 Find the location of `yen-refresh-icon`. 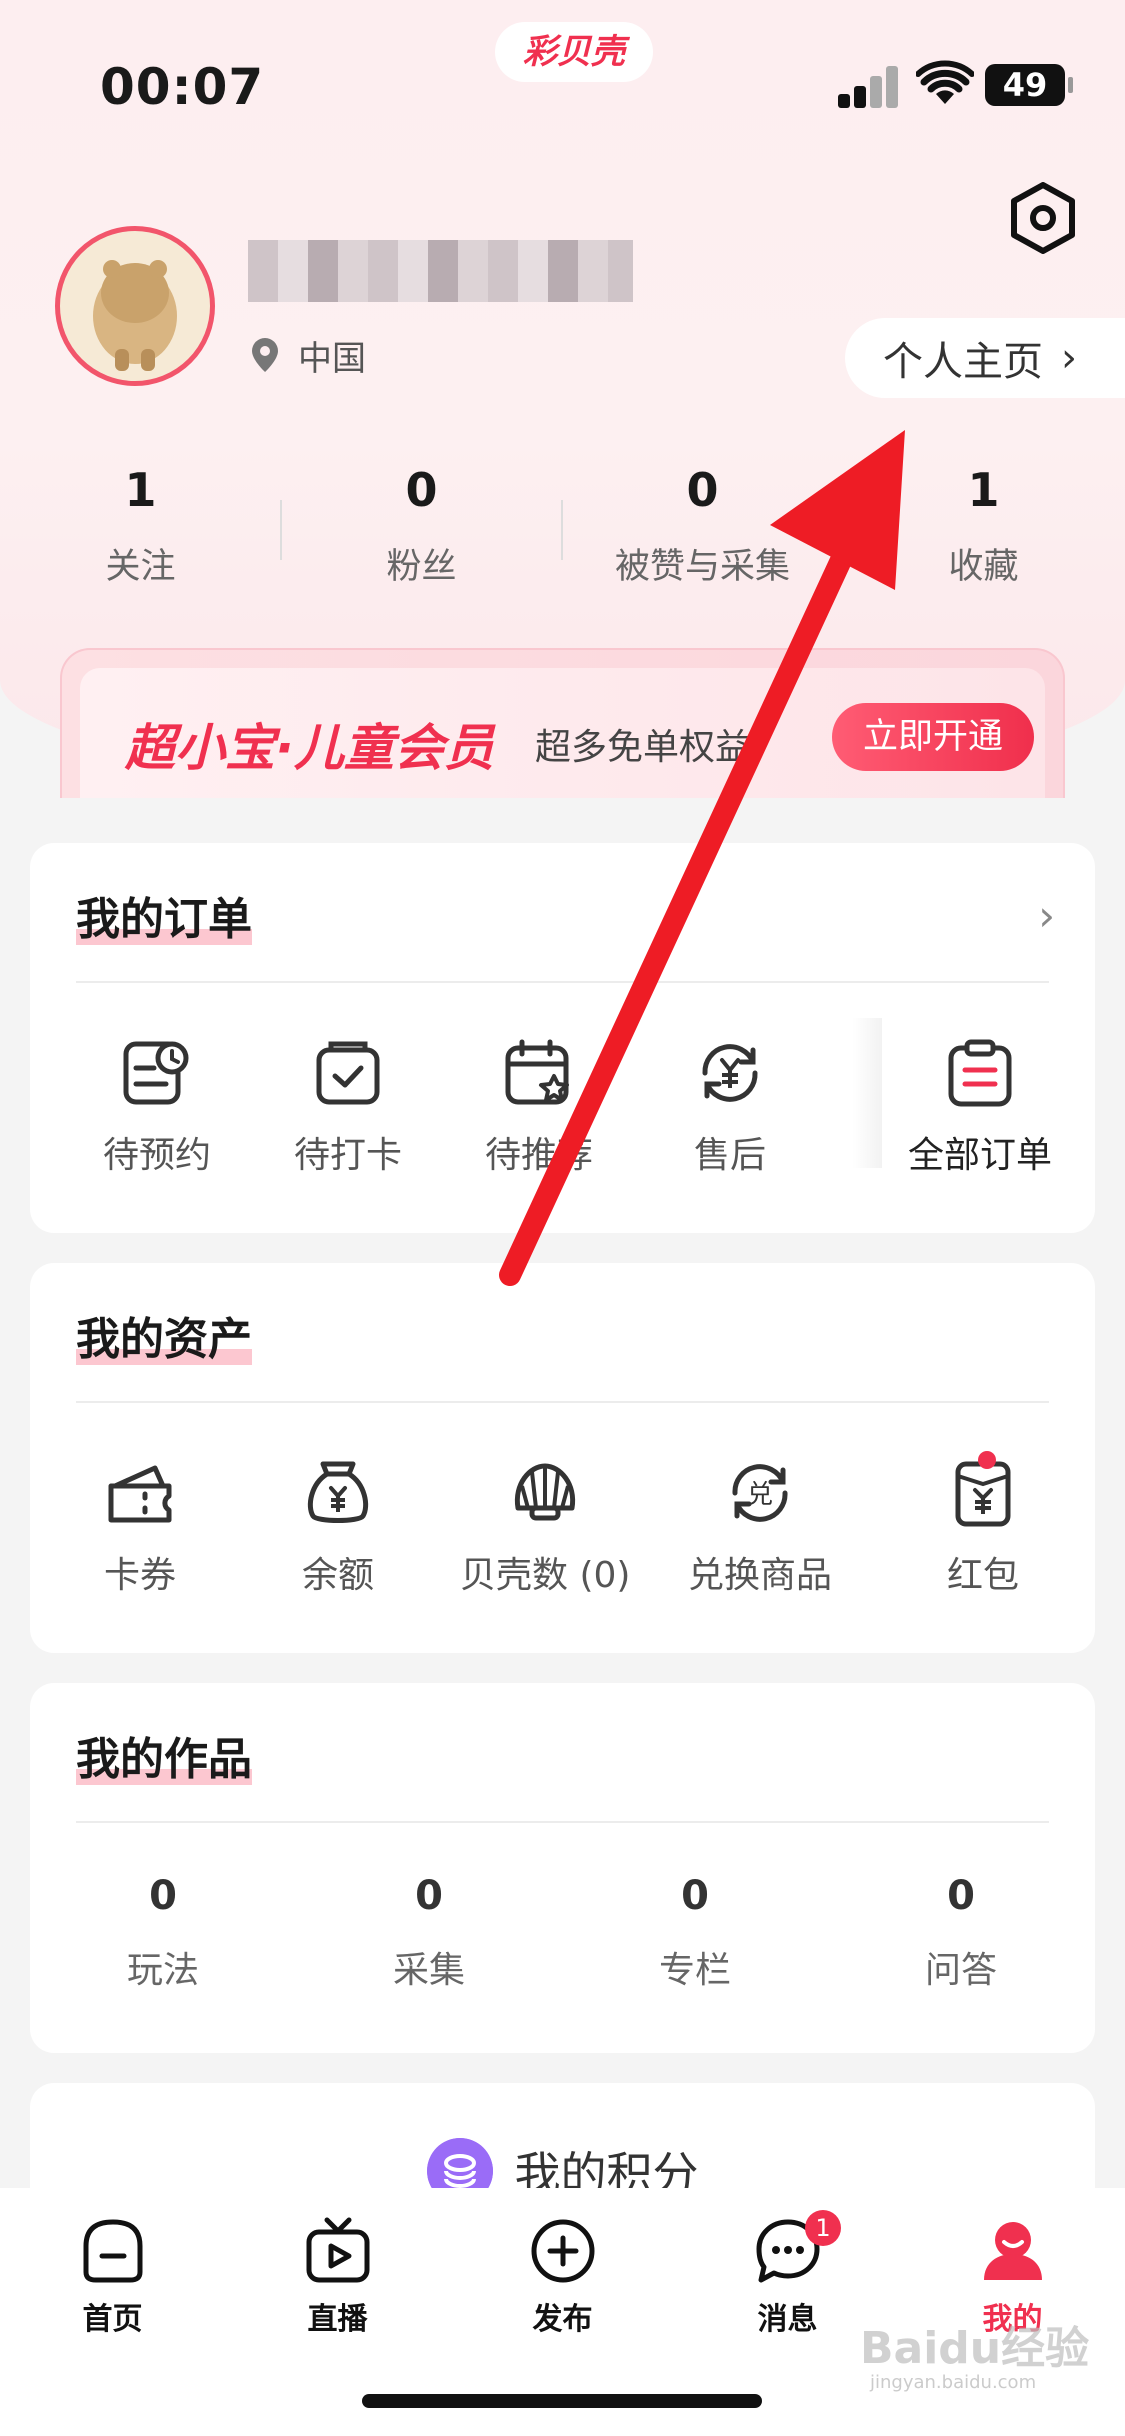

yen-refresh-icon is located at coordinates (730, 1073).